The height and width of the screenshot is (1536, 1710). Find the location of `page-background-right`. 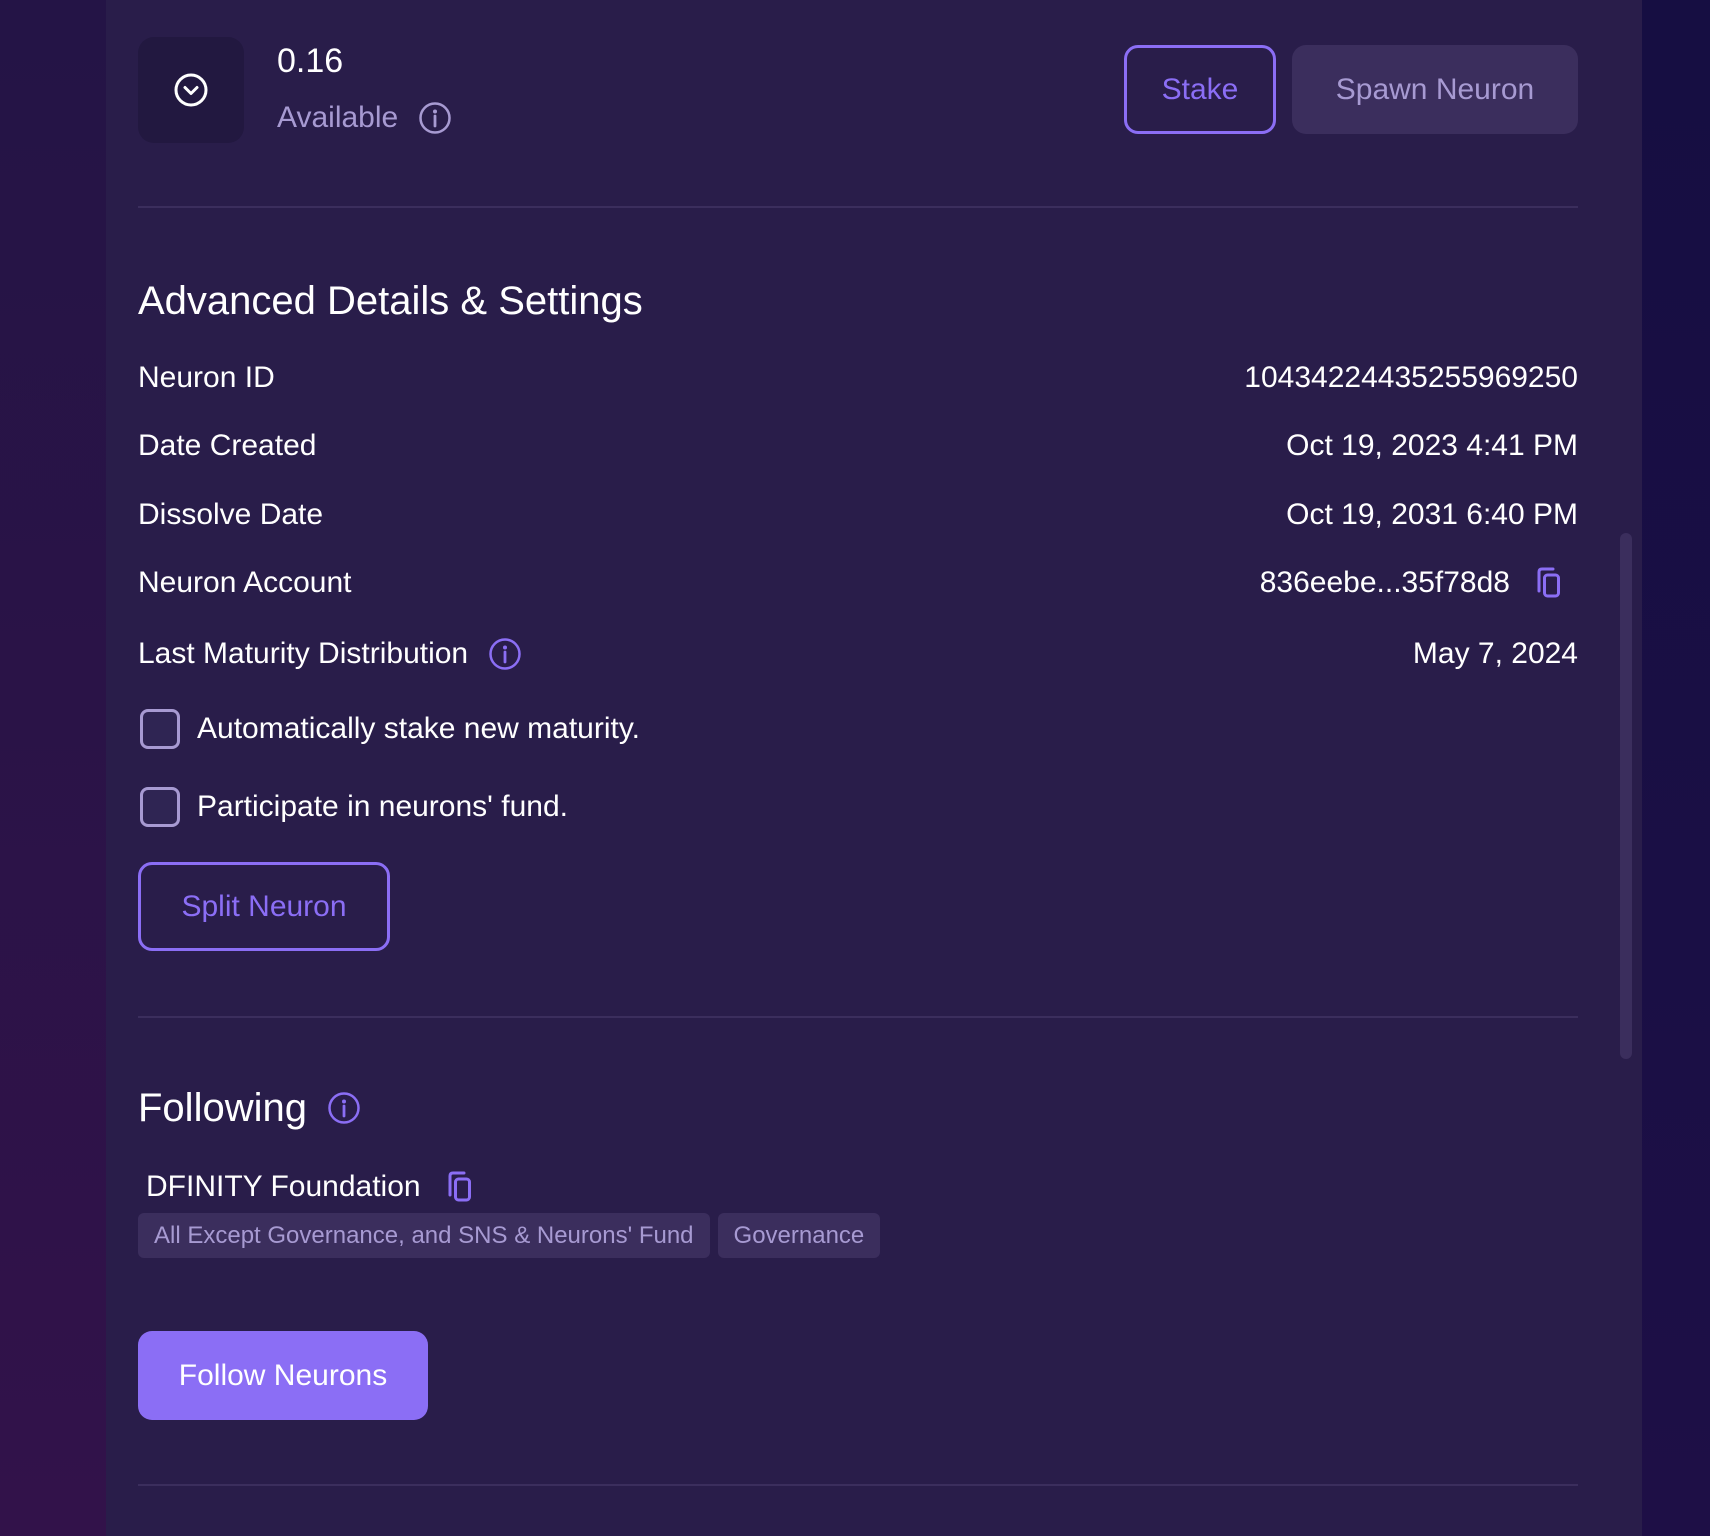

page-background-right is located at coordinates (1676, 768).